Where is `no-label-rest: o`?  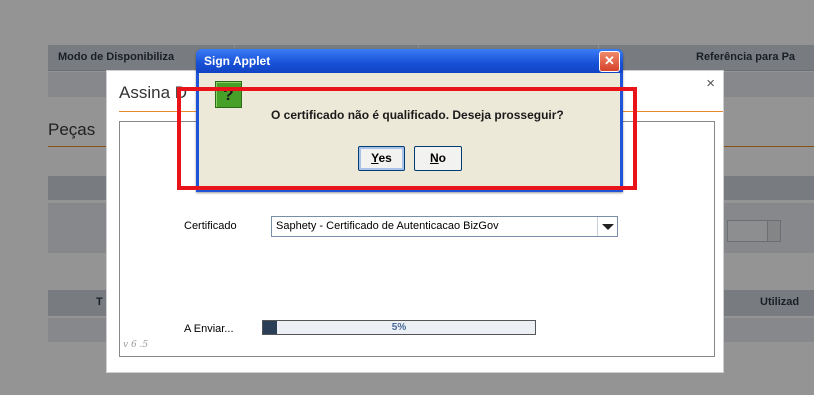
no-label-rest: o is located at coordinates (442, 158).